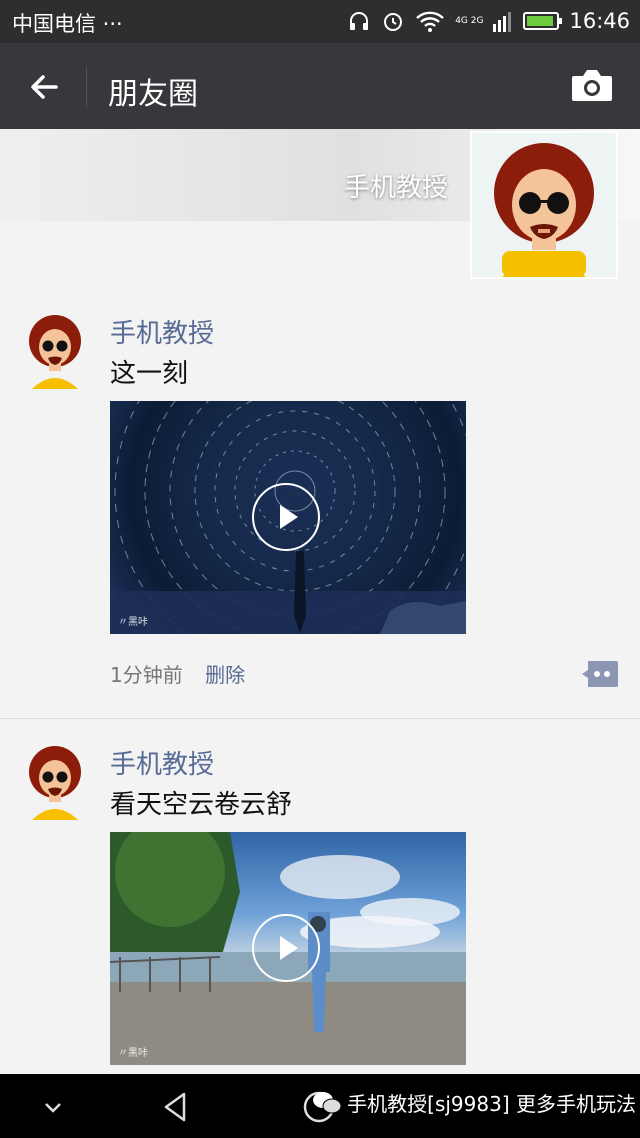  I want to click on cover-user-name: 手机教授, so click(395, 188).